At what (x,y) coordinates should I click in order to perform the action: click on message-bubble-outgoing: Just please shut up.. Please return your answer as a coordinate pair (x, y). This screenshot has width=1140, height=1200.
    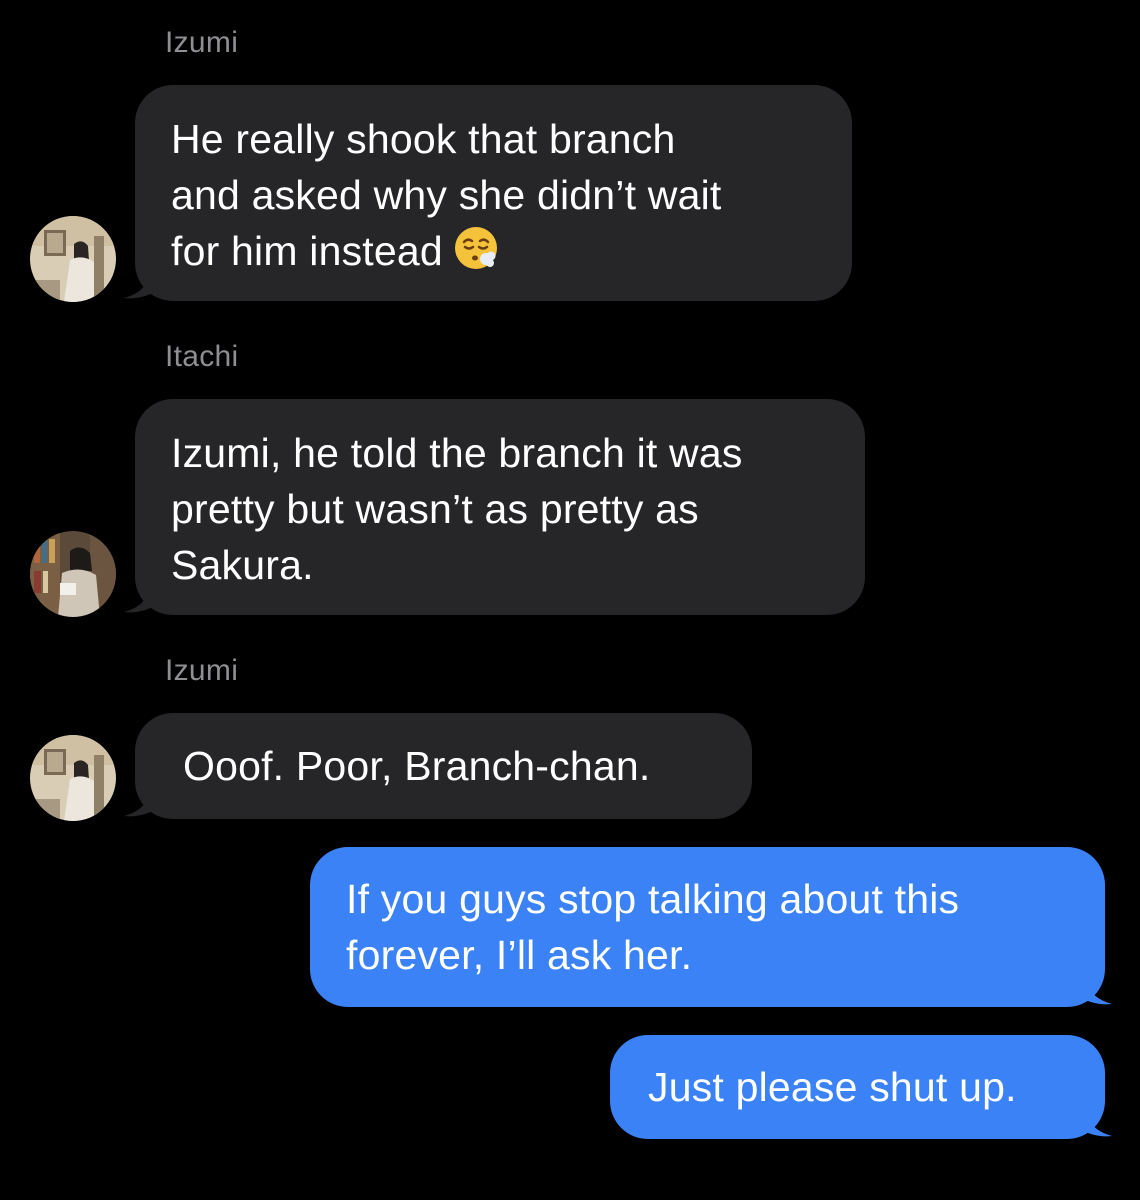
    Looking at the image, I should click on (857, 1087).